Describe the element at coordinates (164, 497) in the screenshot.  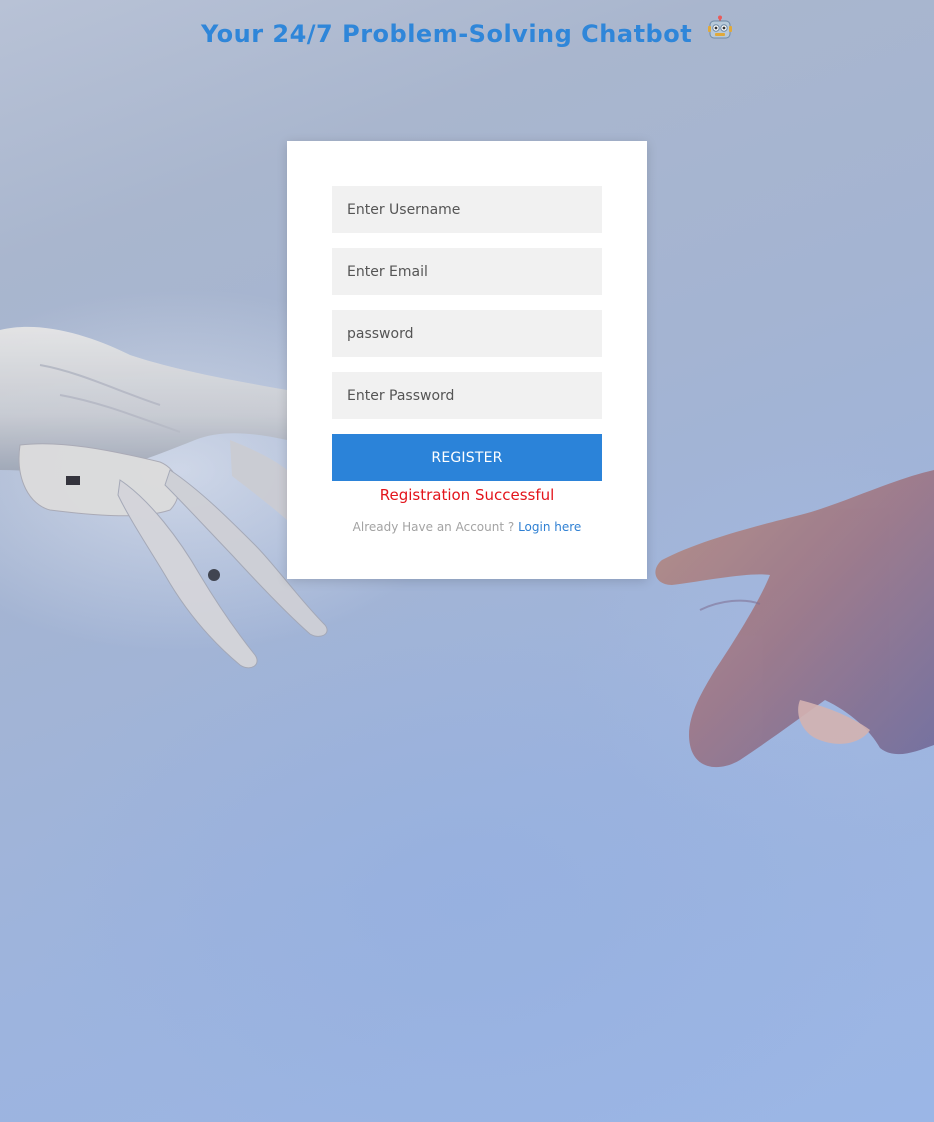
I see `robot-hand-shape` at that location.